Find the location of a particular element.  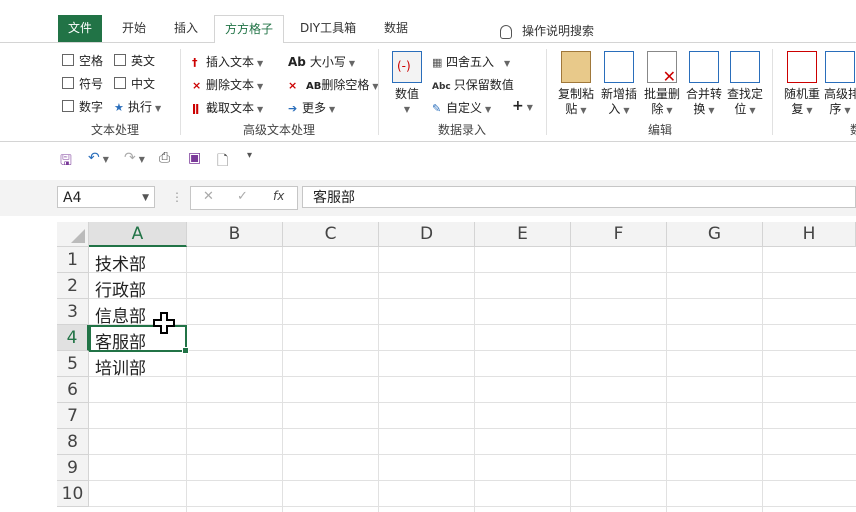

undo-icon: ↶ ▼ is located at coordinates (98, 158).